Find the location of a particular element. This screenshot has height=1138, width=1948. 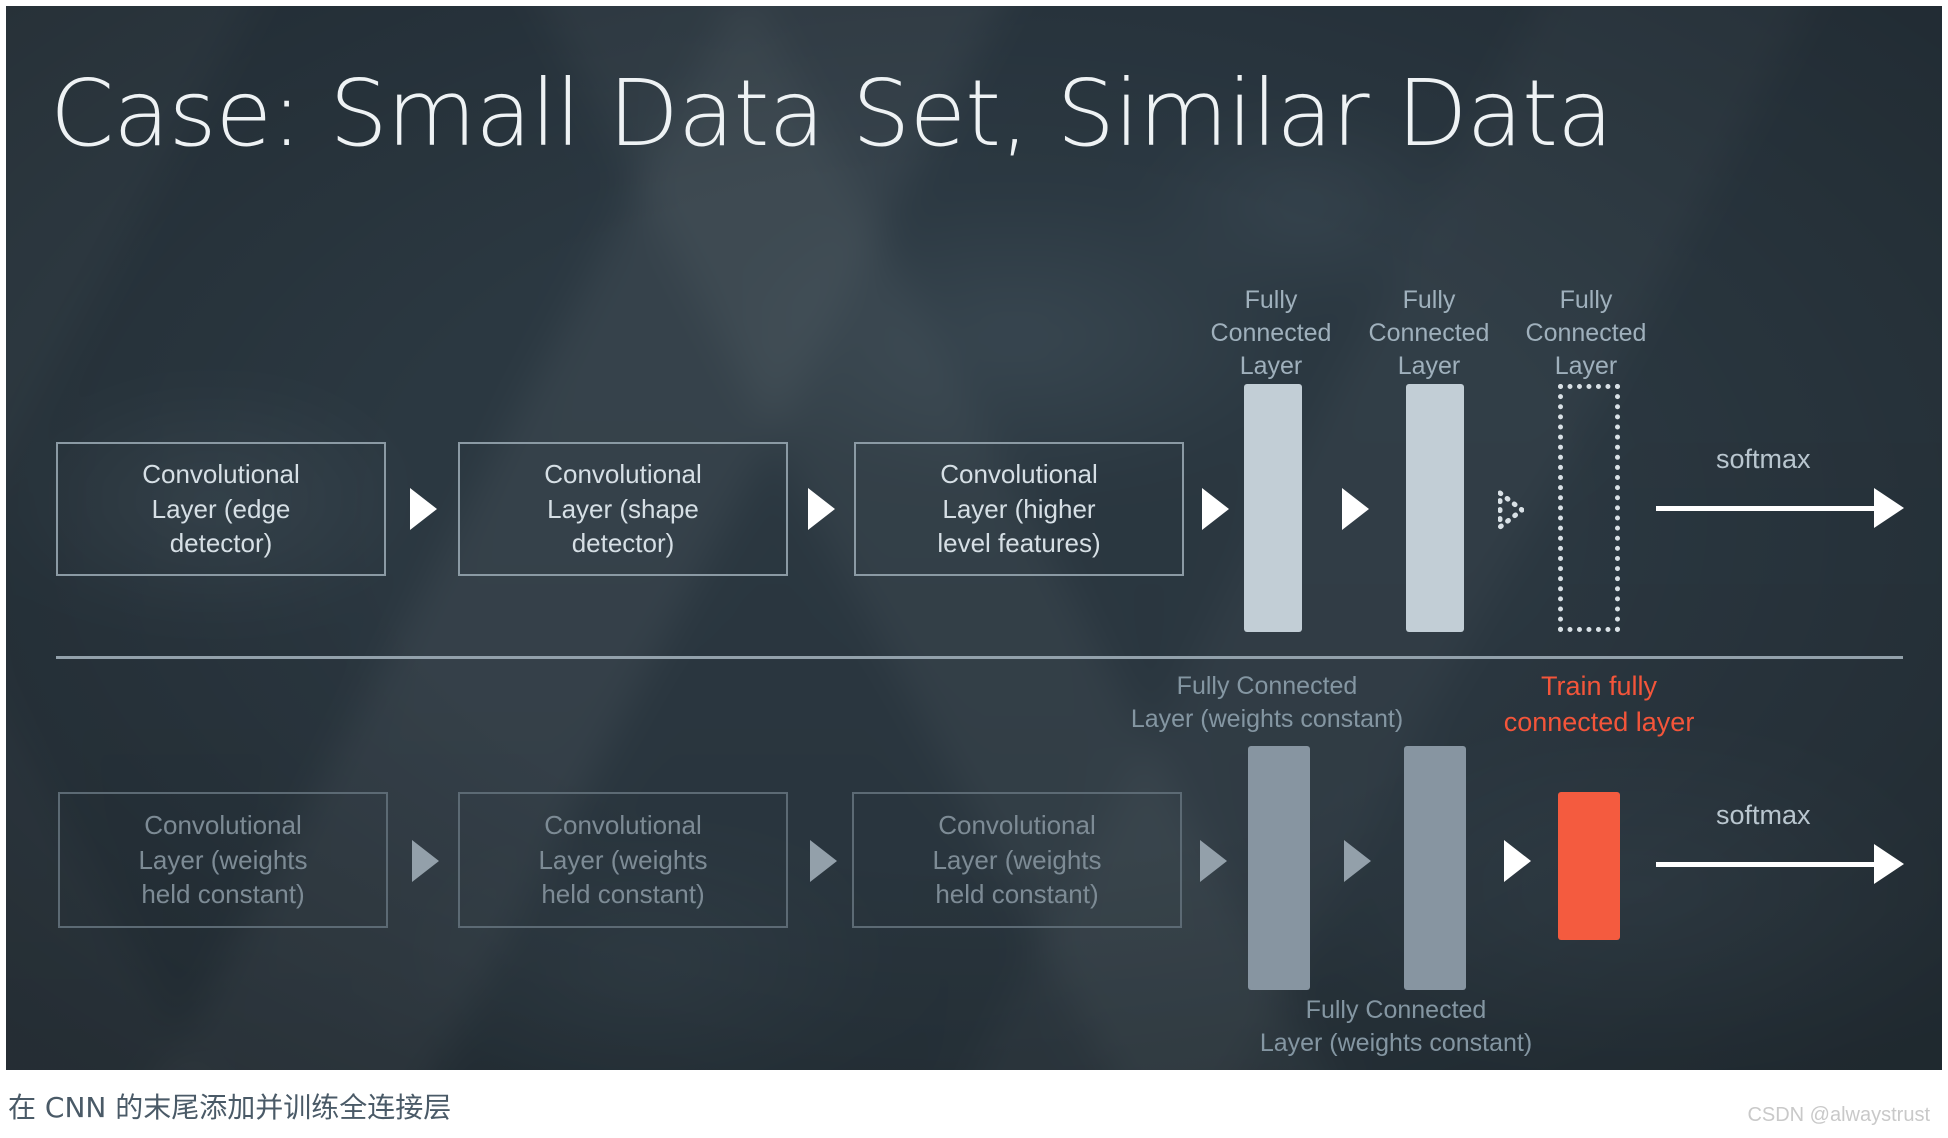

fc-label-bottom-top: Fully Connected Layer (weights constant) is located at coordinates (1267, 702).